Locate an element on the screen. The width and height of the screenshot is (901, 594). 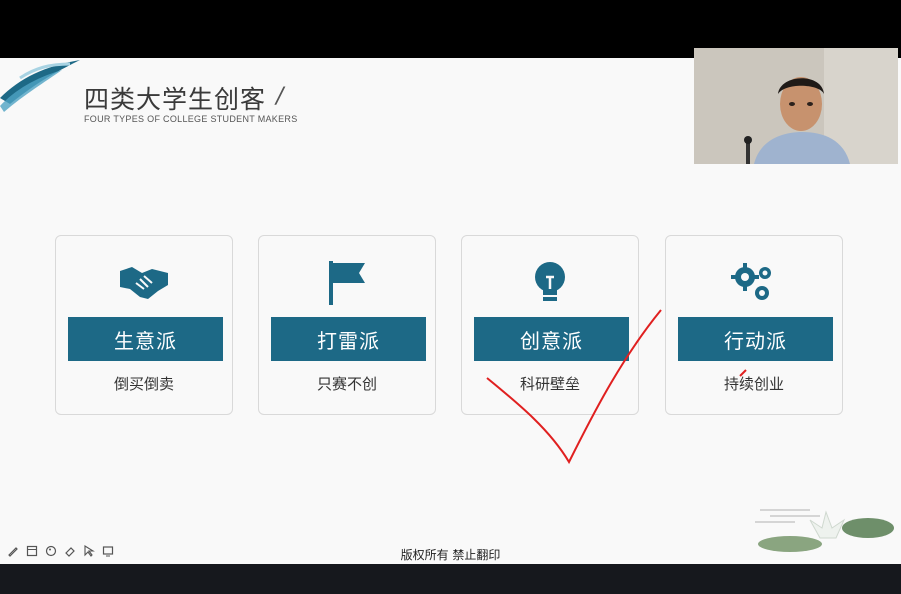
bottom-bar is located at coordinates (450, 579).